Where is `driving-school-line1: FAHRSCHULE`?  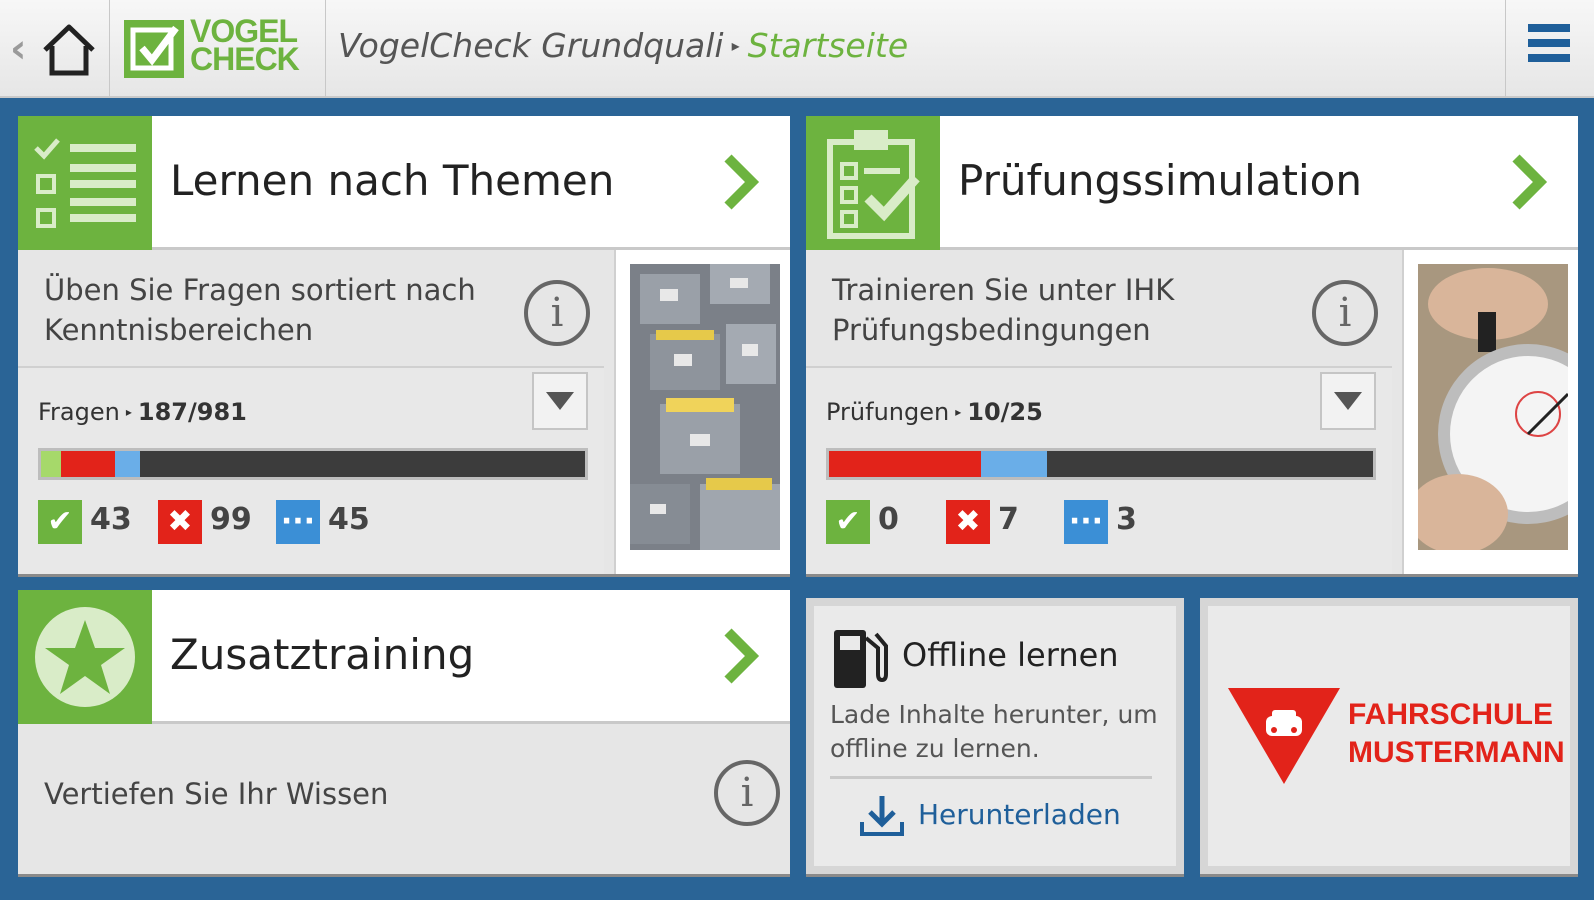
driving-school-line1: FAHRSCHULE is located at coordinates (1451, 714).